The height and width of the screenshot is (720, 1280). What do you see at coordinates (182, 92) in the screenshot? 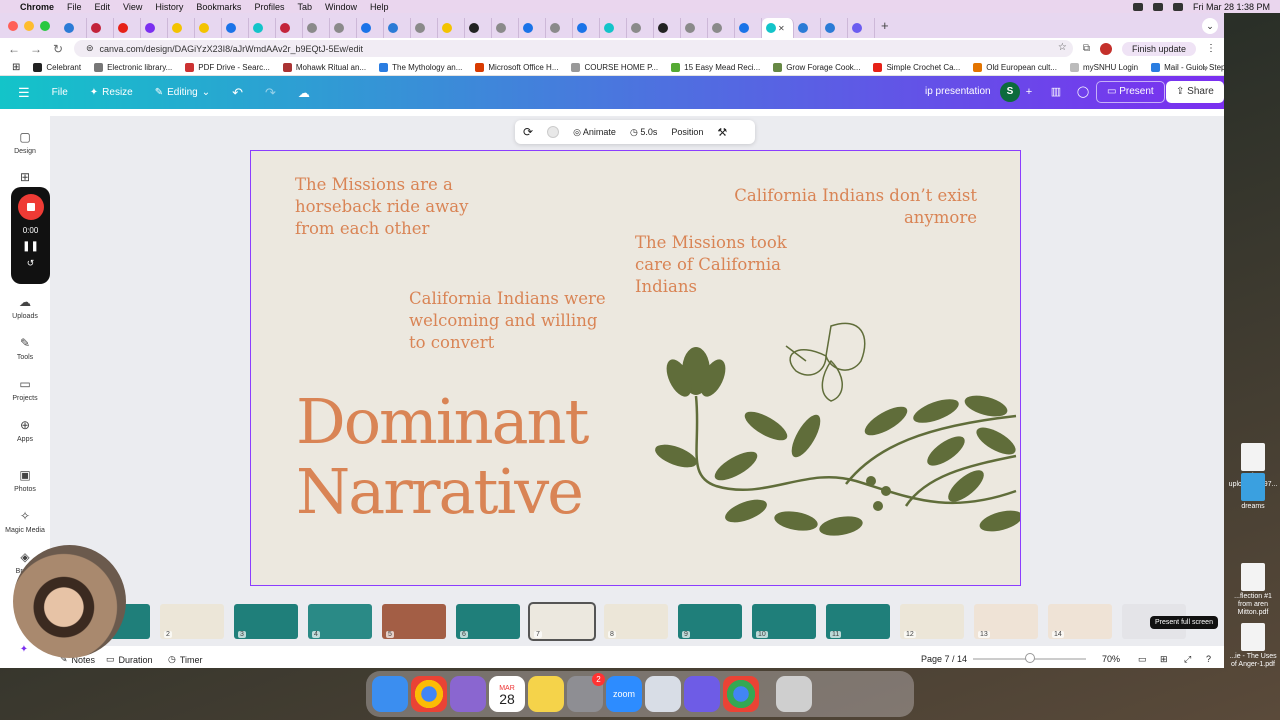
I see `editing-mode-dropdown: ✎ Editing ⌄` at bounding box center [182, 92].